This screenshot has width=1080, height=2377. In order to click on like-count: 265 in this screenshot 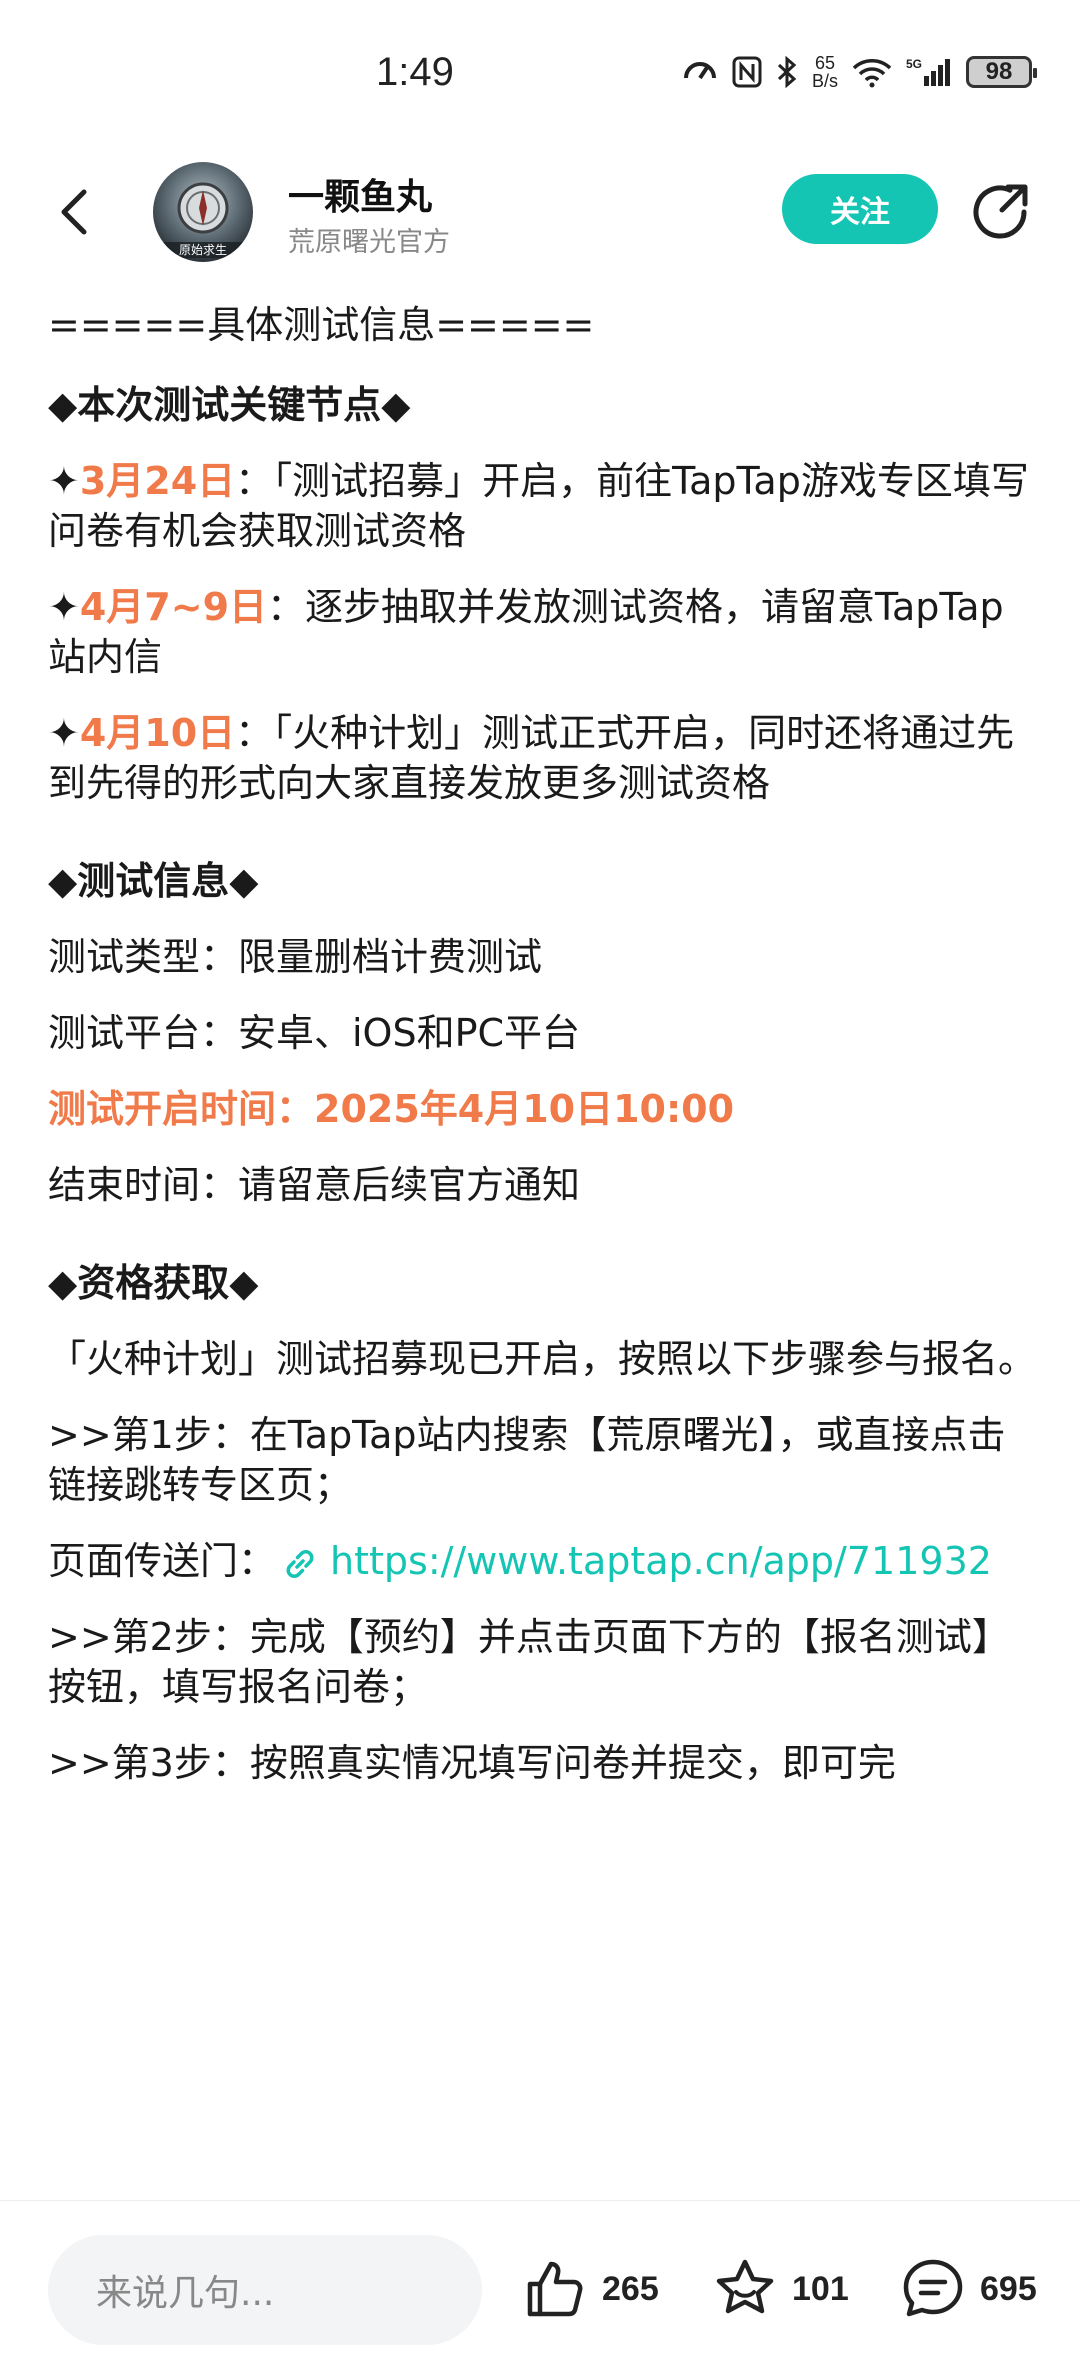, I will do `click(630, 2288)`.